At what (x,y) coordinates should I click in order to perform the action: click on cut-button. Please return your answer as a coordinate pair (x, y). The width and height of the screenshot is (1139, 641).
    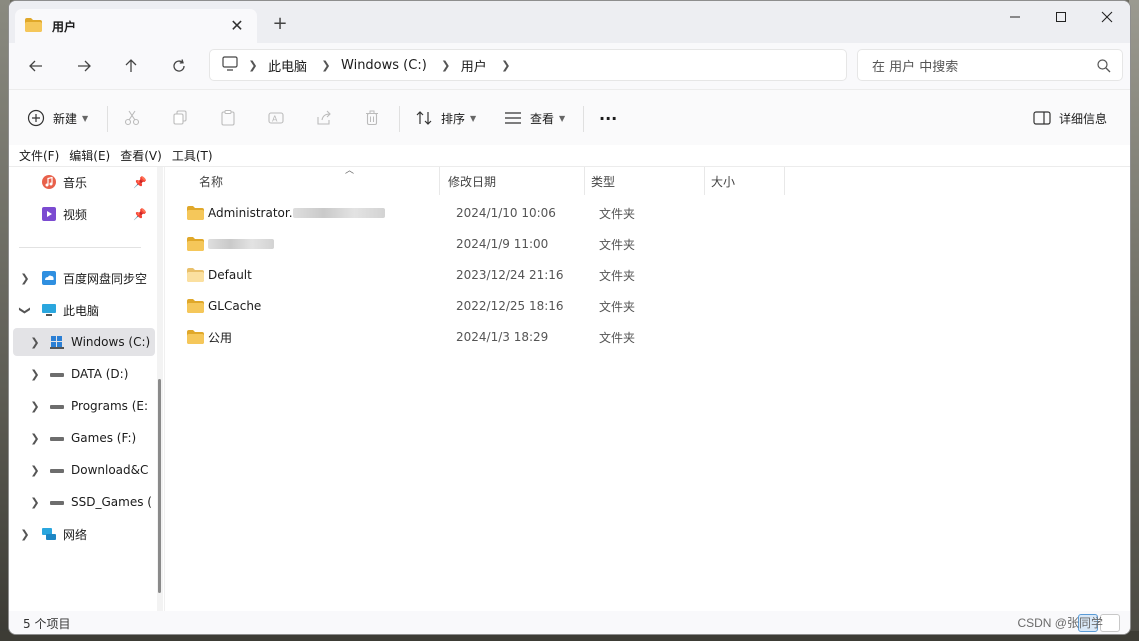
    Looking at the image, I should click on (136, 118).